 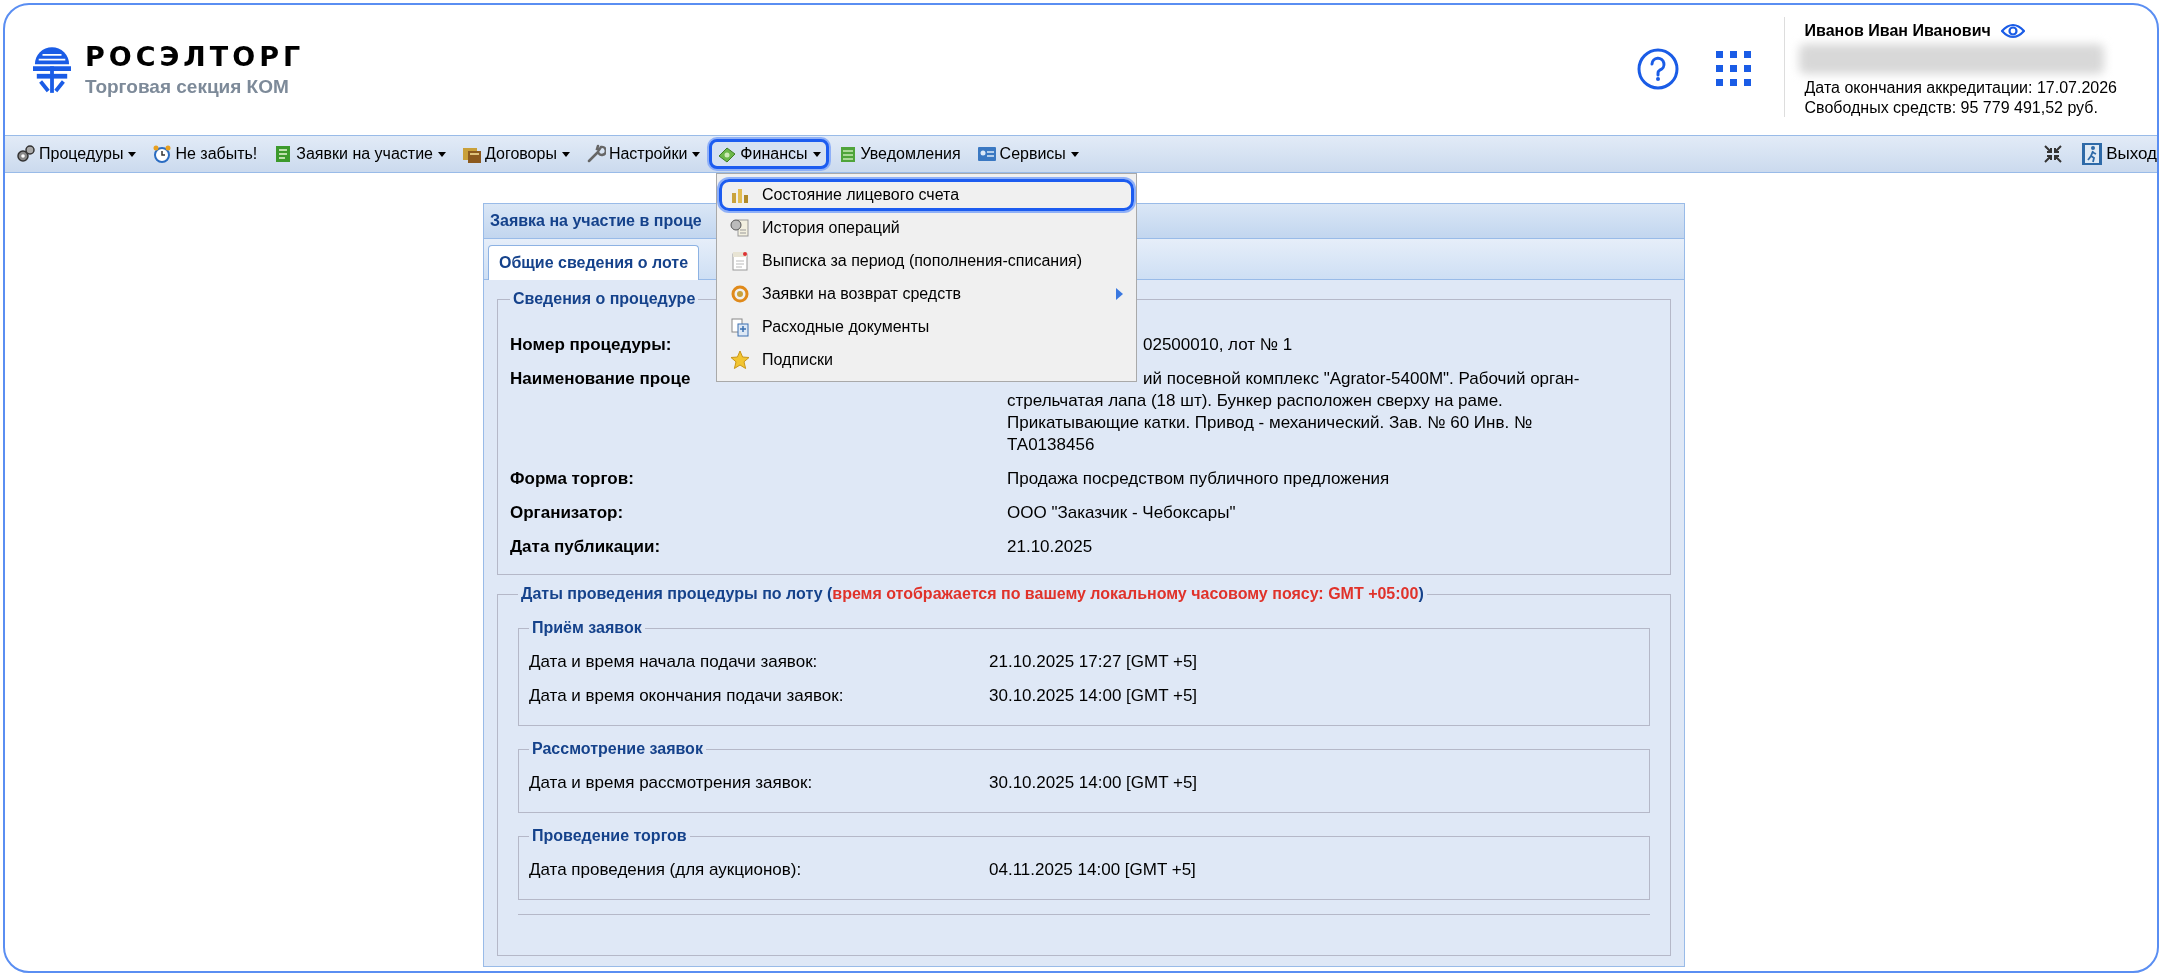 What do you see at coordinates (926, 195) in the screenshot?
I see `menu-item: Состояние лицевого счета` at bounding box center [926, 195].